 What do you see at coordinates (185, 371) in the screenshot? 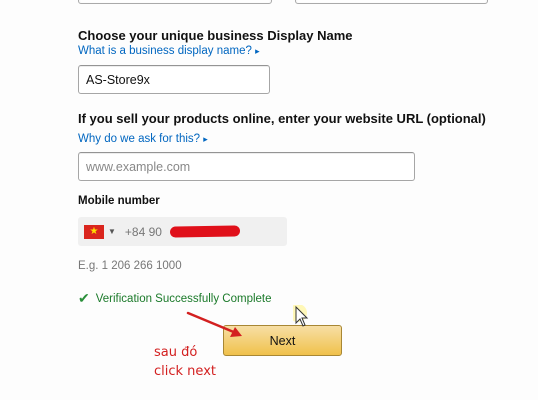
I see `annotation-line-2: click next` at bounding box center [185, 371].